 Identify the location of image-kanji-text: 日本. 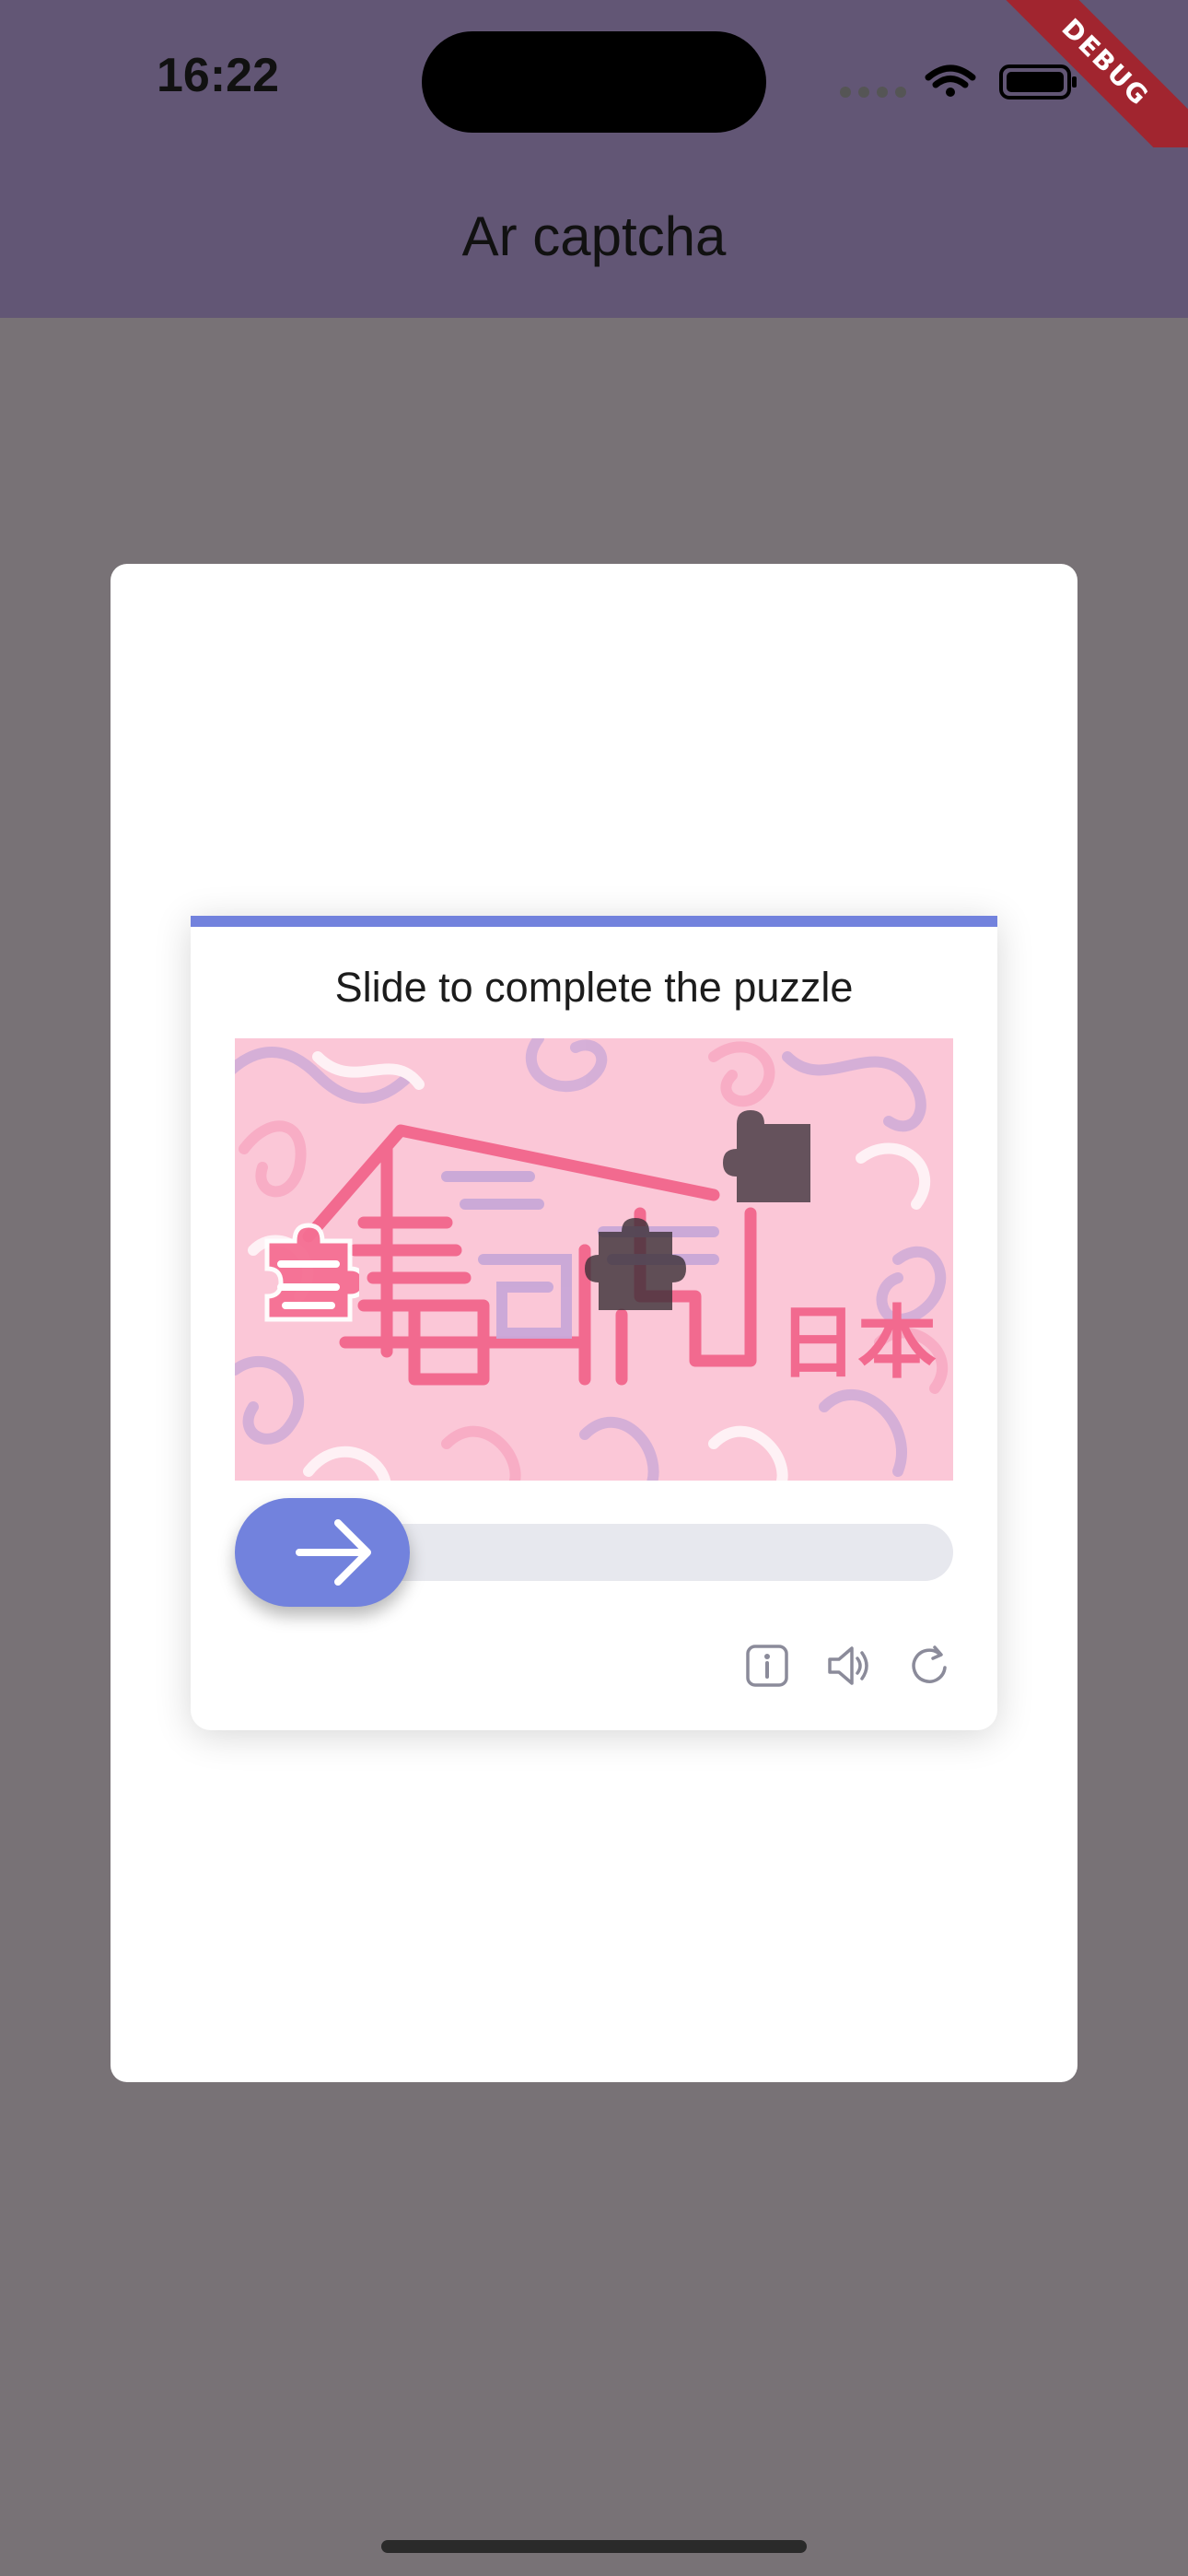
(857, 1343).